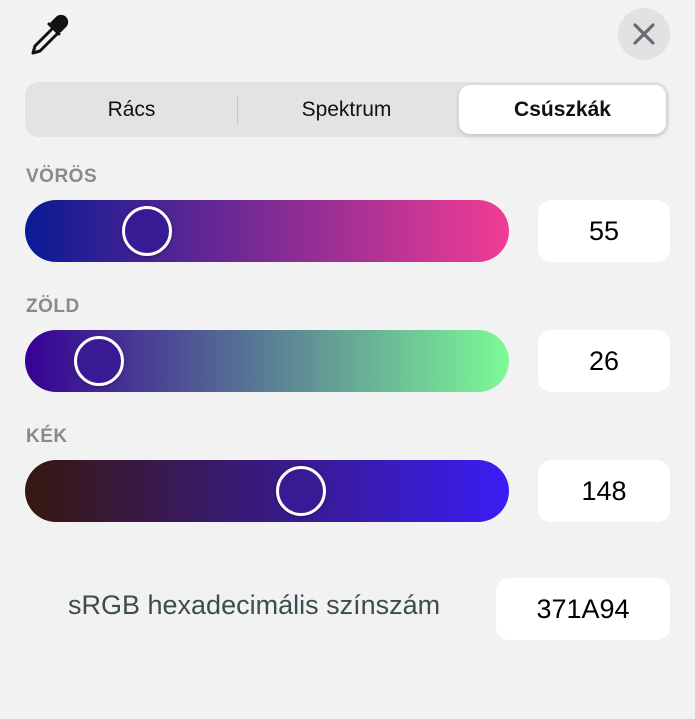  I want to click on tab-grid: Rács, so click(131, 109).